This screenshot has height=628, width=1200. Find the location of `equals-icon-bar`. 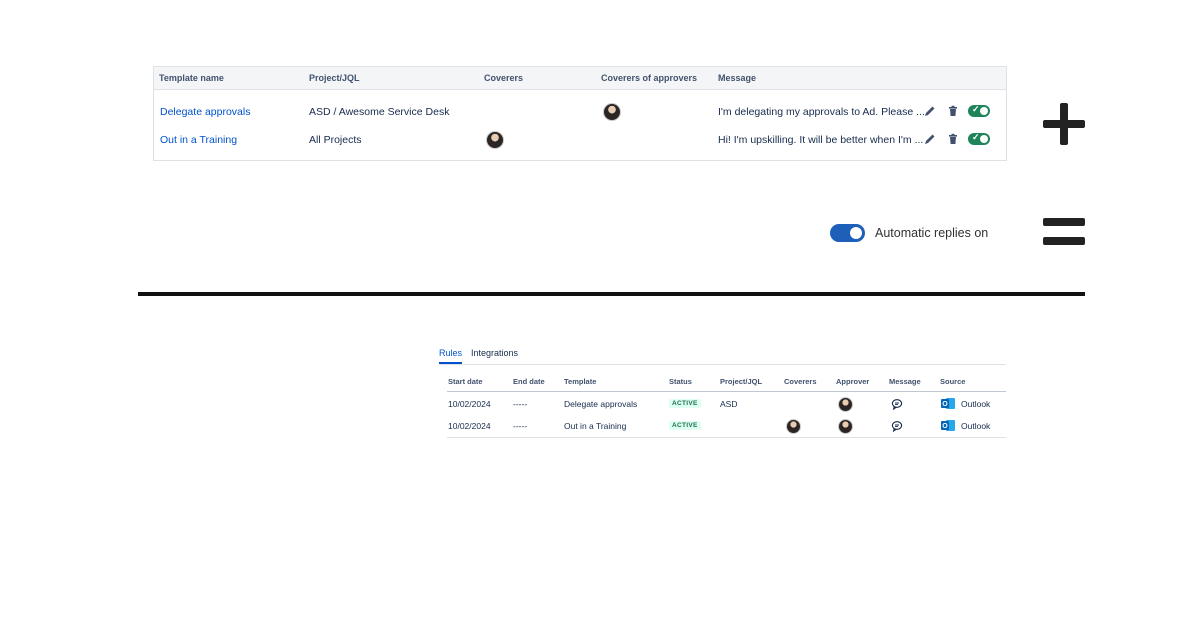

equals-icon-bar is located at coordinates (1064, 241).